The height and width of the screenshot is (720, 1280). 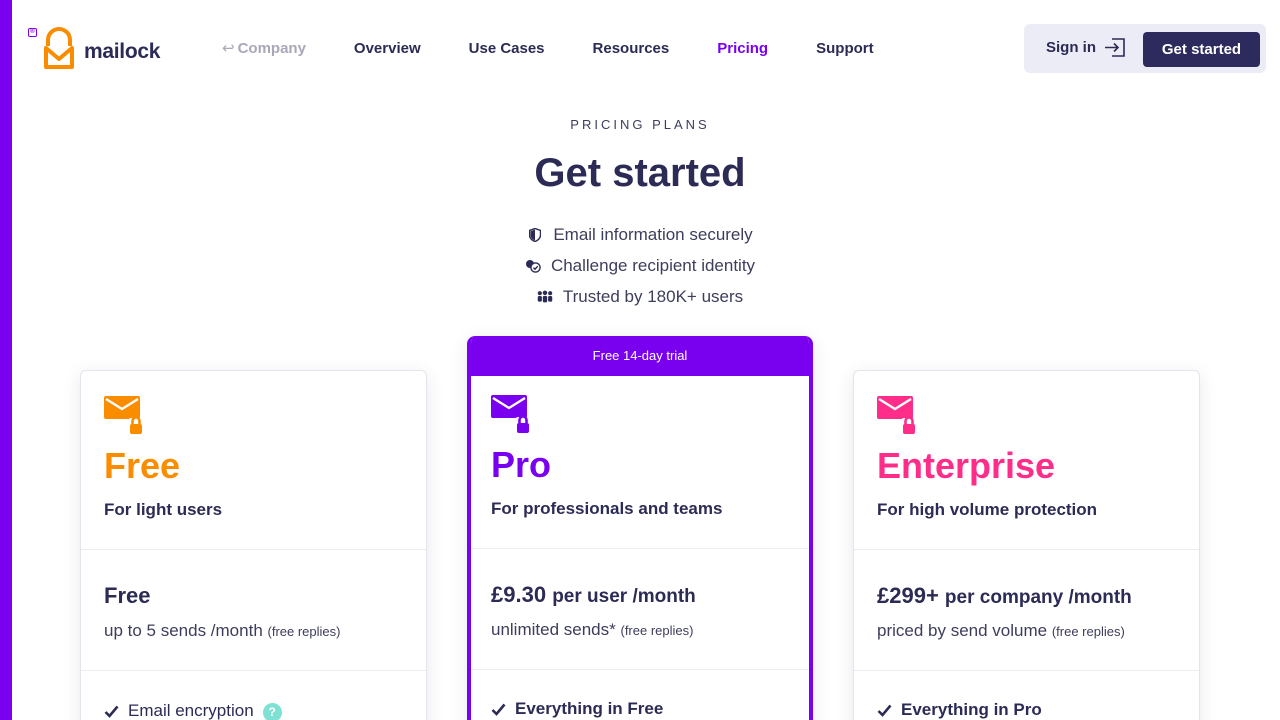 What do you see at coordinates (228, 48) in the screenshot?
I see `back-arrow-icon: ↩` at bounding box center [228, 48].